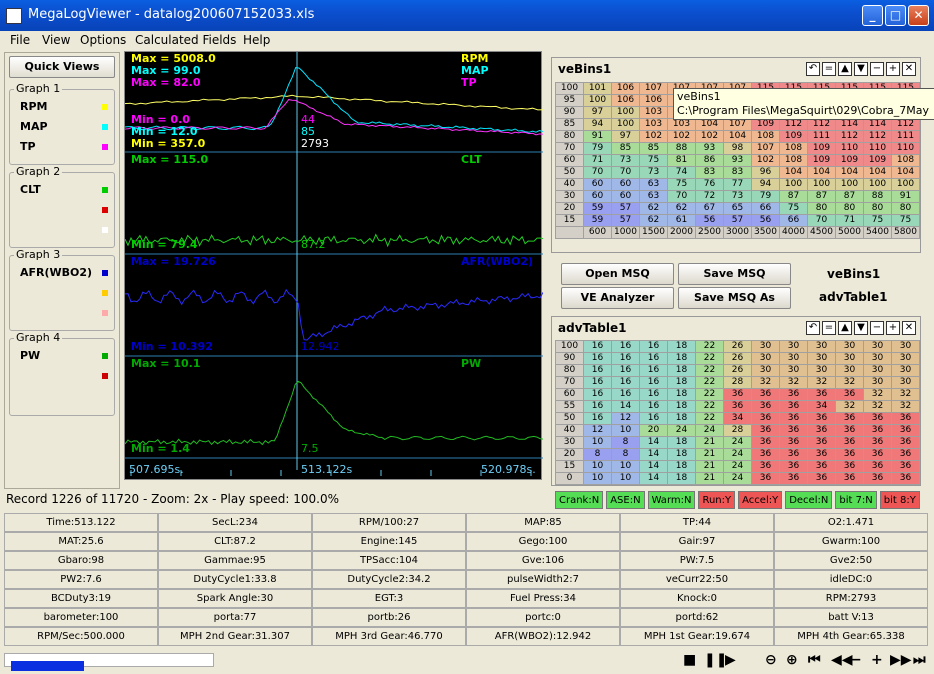 Image resolution: width=934 pixels, height=674 pixels. What do you see at coordinates (709, 220) in the screenshot?
I see `ve-cell: 56` at bounding box center [709, 220].